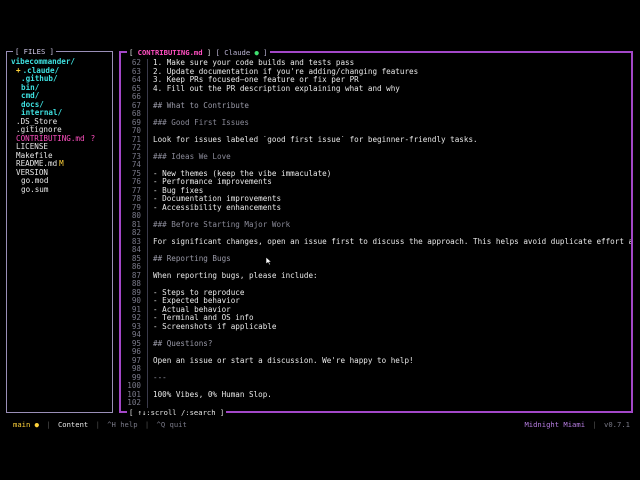 This screenshot has height=480, width=640. What do you see at coordinates (60, 189) in the screenshot?
I see `tree-item: go.sum` at bounding box center [60, 189].